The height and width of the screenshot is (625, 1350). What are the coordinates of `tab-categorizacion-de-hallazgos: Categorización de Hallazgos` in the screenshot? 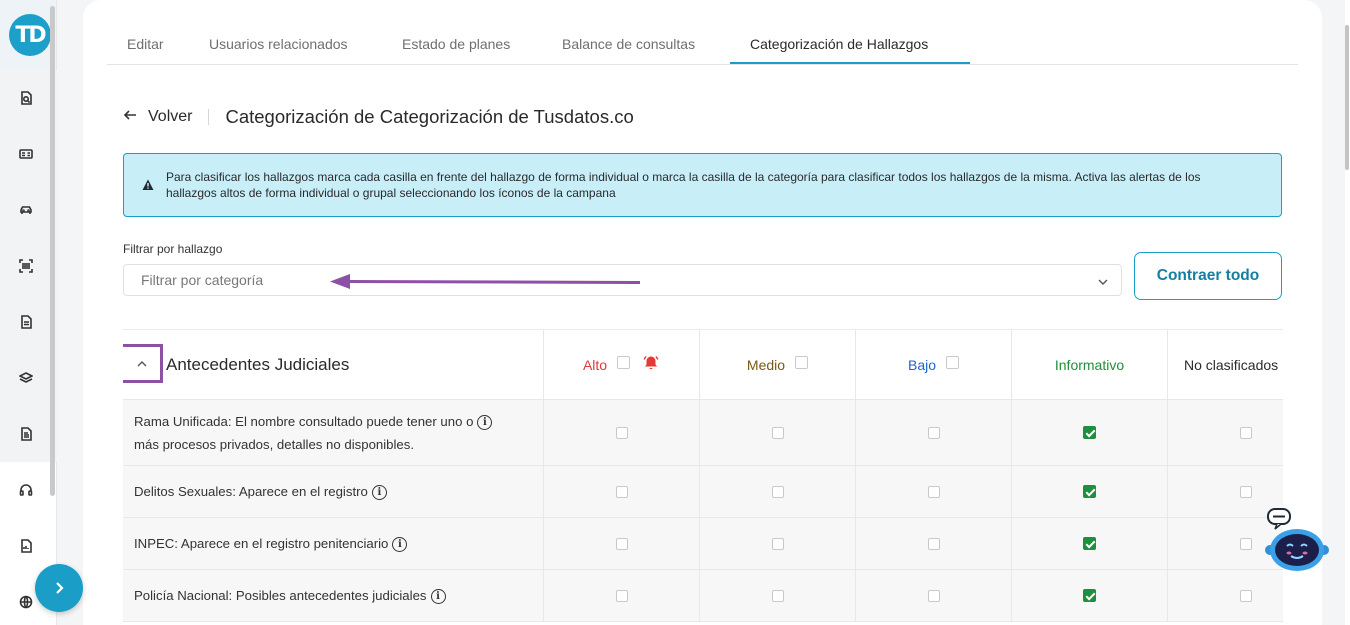 It's located at (839, 44).